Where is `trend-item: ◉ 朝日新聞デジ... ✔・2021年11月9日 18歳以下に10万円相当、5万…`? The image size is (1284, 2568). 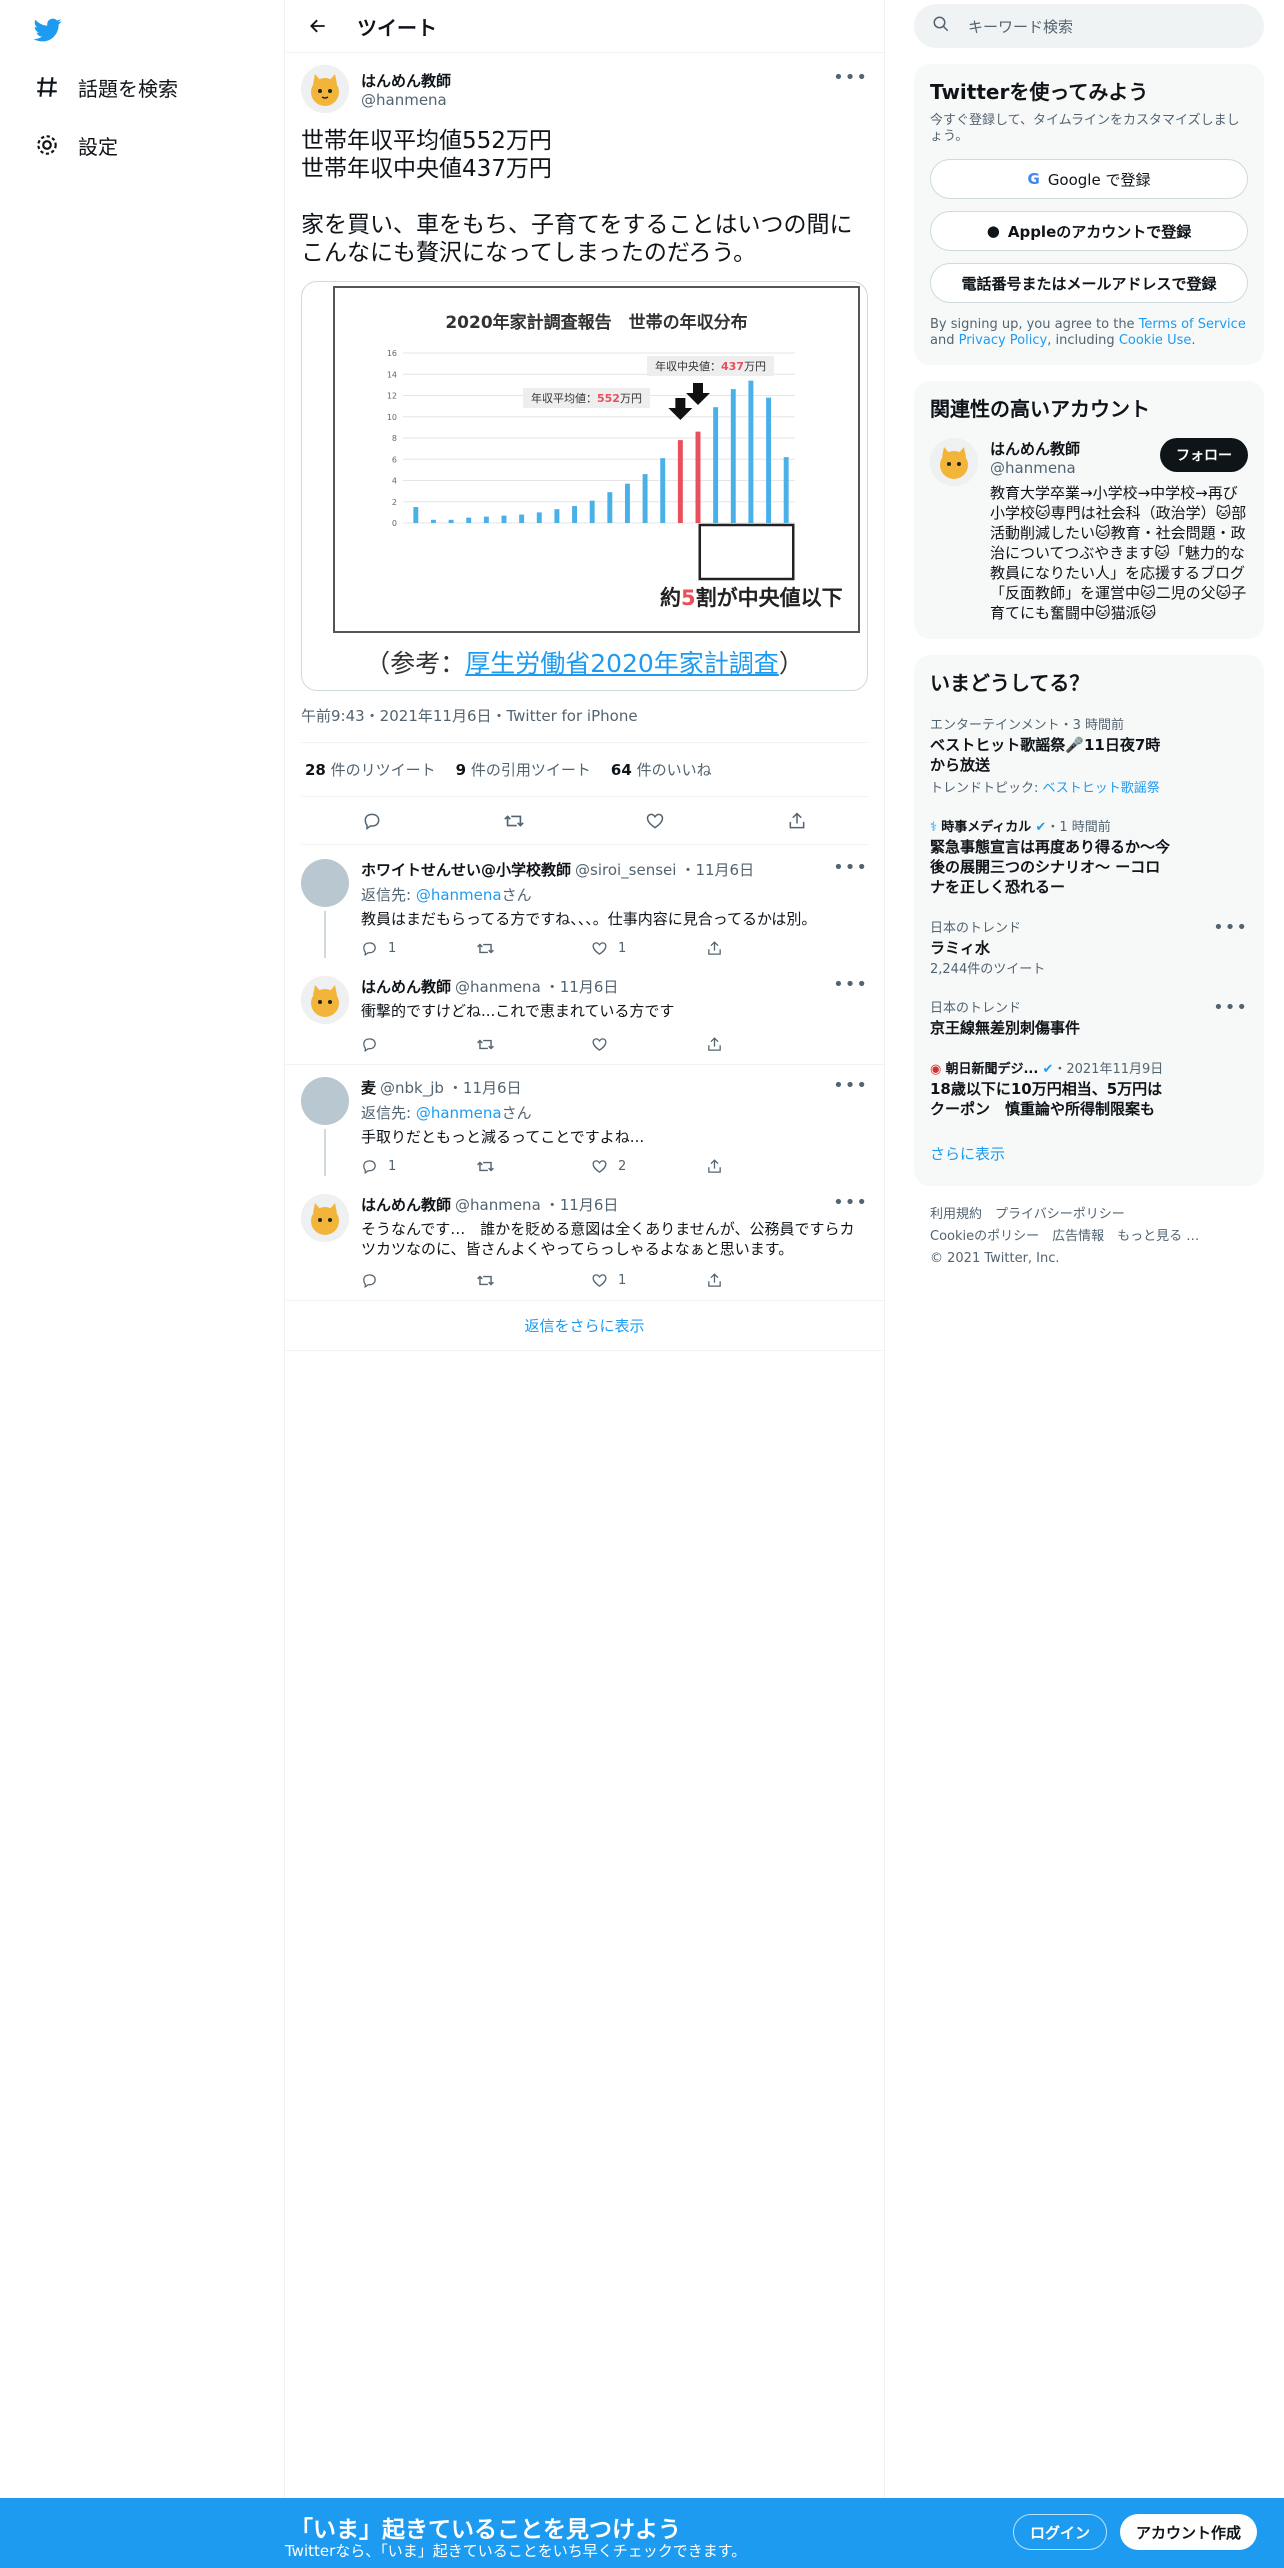 trend-item: ◉ 朝日新聞デジ... ✔・2021年11月9日 18歳以下に10万円相当、5万… is located at coordinates (1089, 1088).